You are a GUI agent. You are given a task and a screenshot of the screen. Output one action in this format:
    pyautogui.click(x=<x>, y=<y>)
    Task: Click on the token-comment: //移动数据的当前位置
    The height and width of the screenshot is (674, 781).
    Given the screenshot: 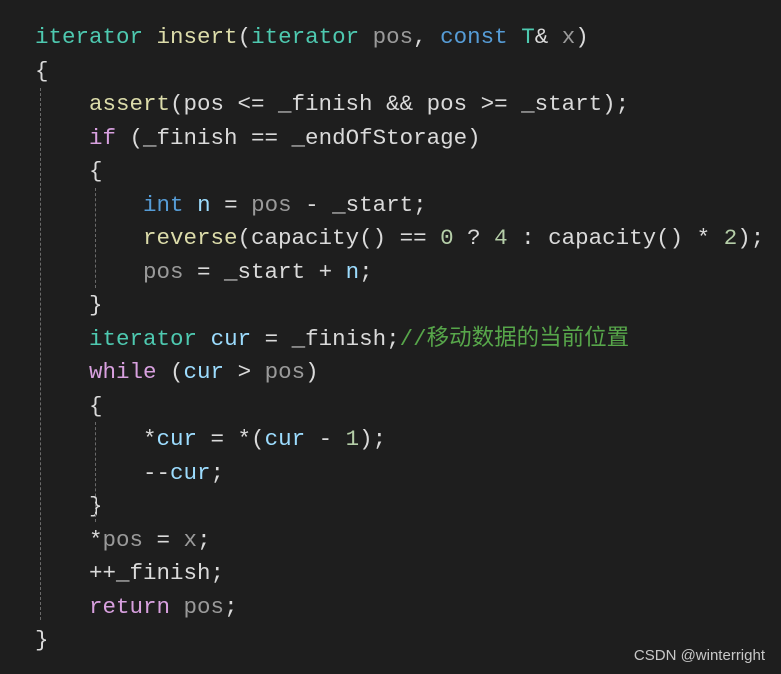 What is the action you would take?
    pyautogui.click(x=514, y=338)
    